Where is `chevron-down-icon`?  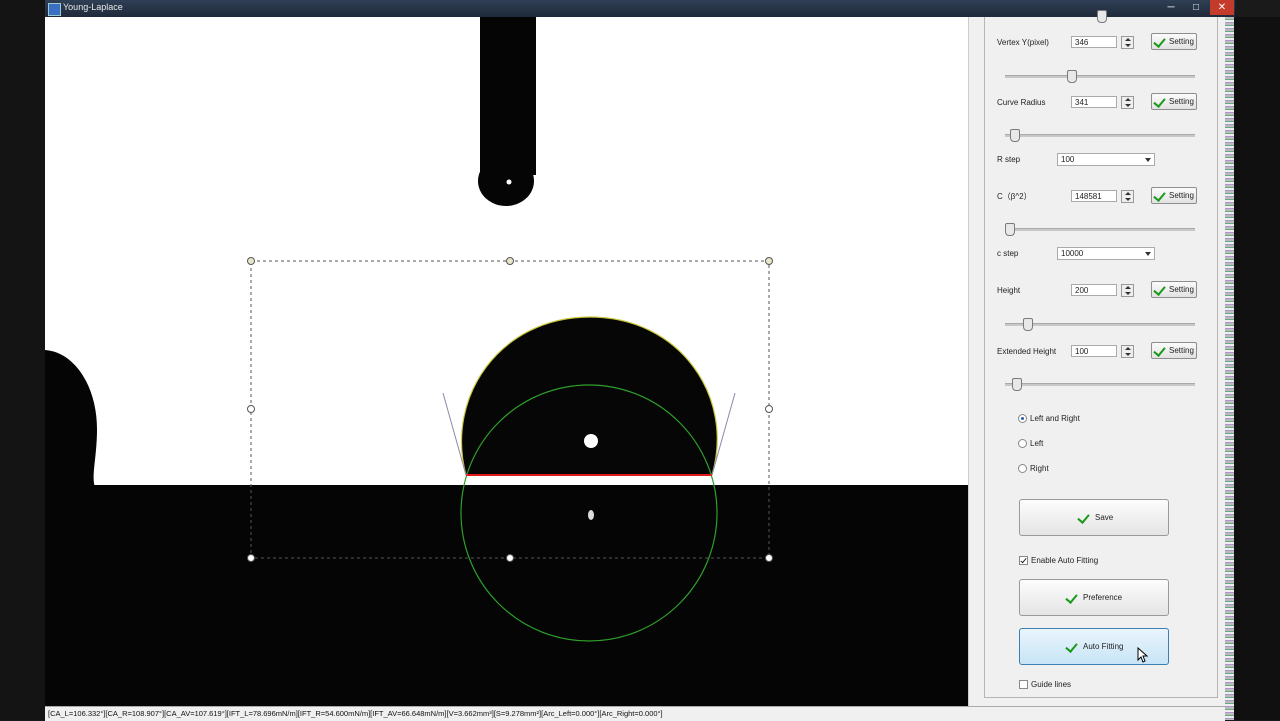 chevron-down-icon is located at coordinates (1148, 160).